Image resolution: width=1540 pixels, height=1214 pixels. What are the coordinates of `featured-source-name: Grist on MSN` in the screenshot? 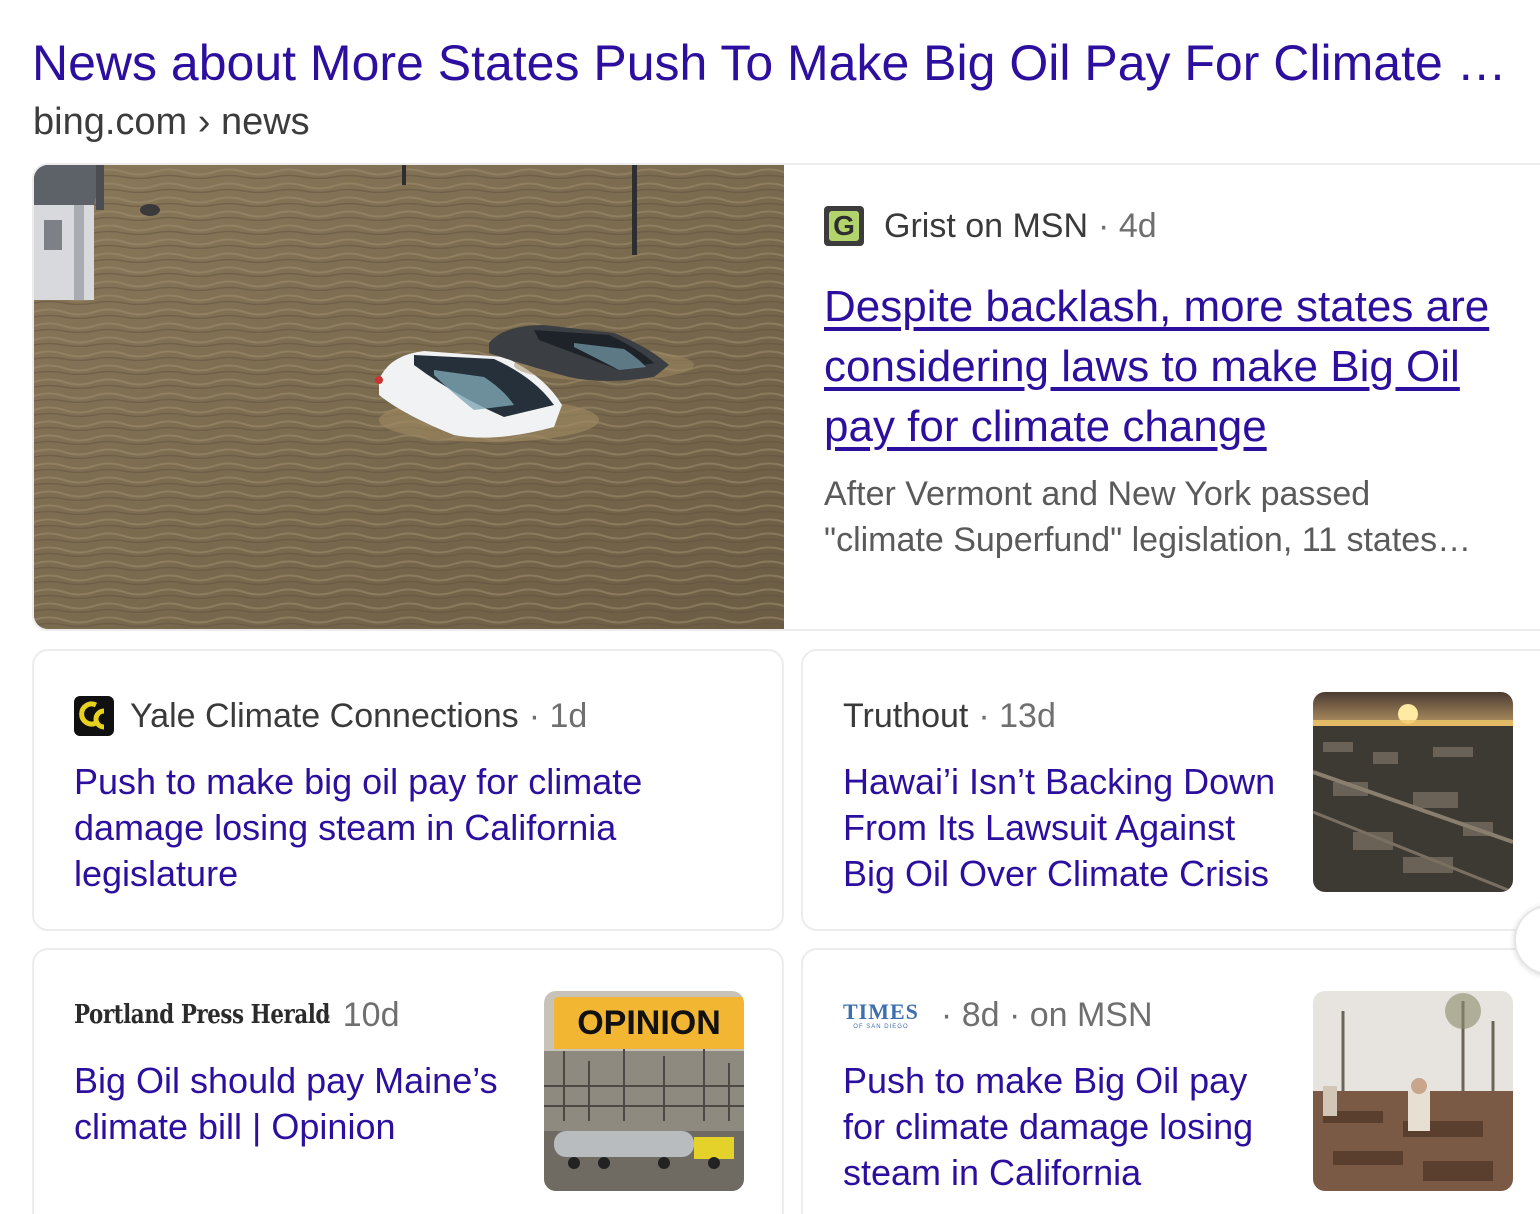 It's located at (986, 226).